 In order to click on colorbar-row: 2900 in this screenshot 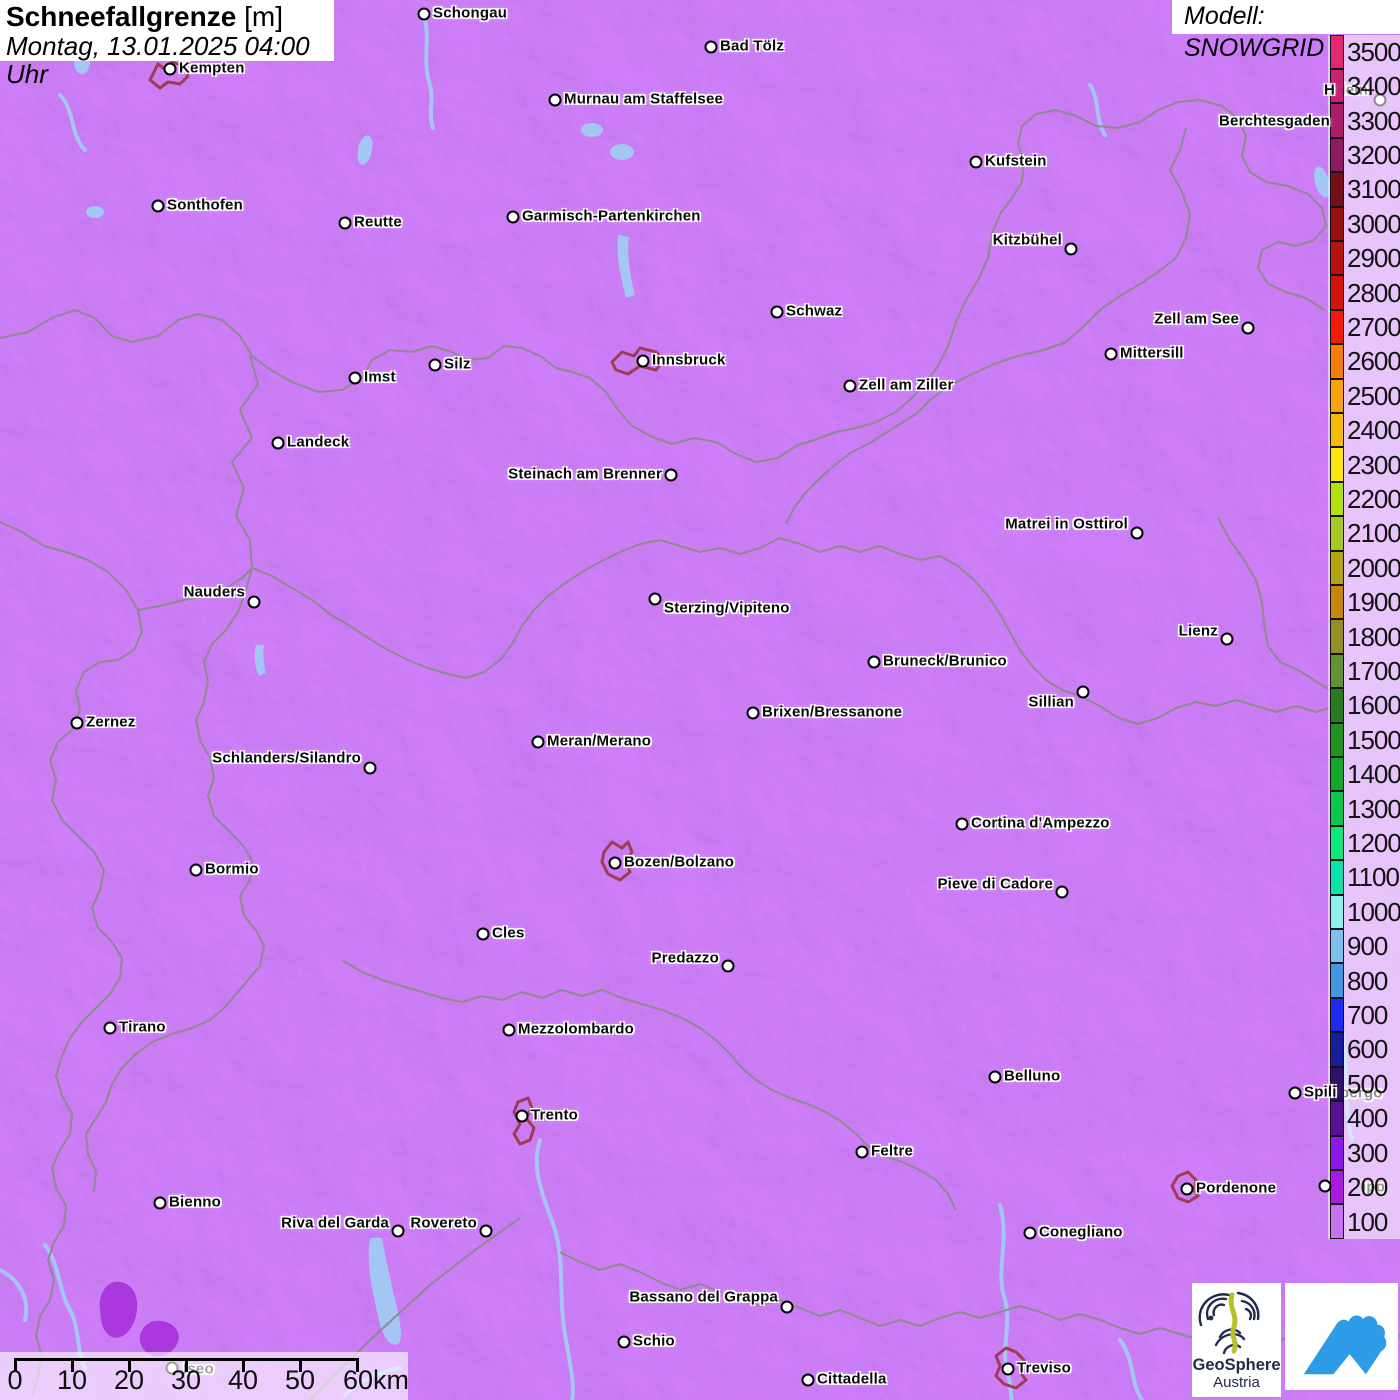, I will do `click(1365, 258)`.